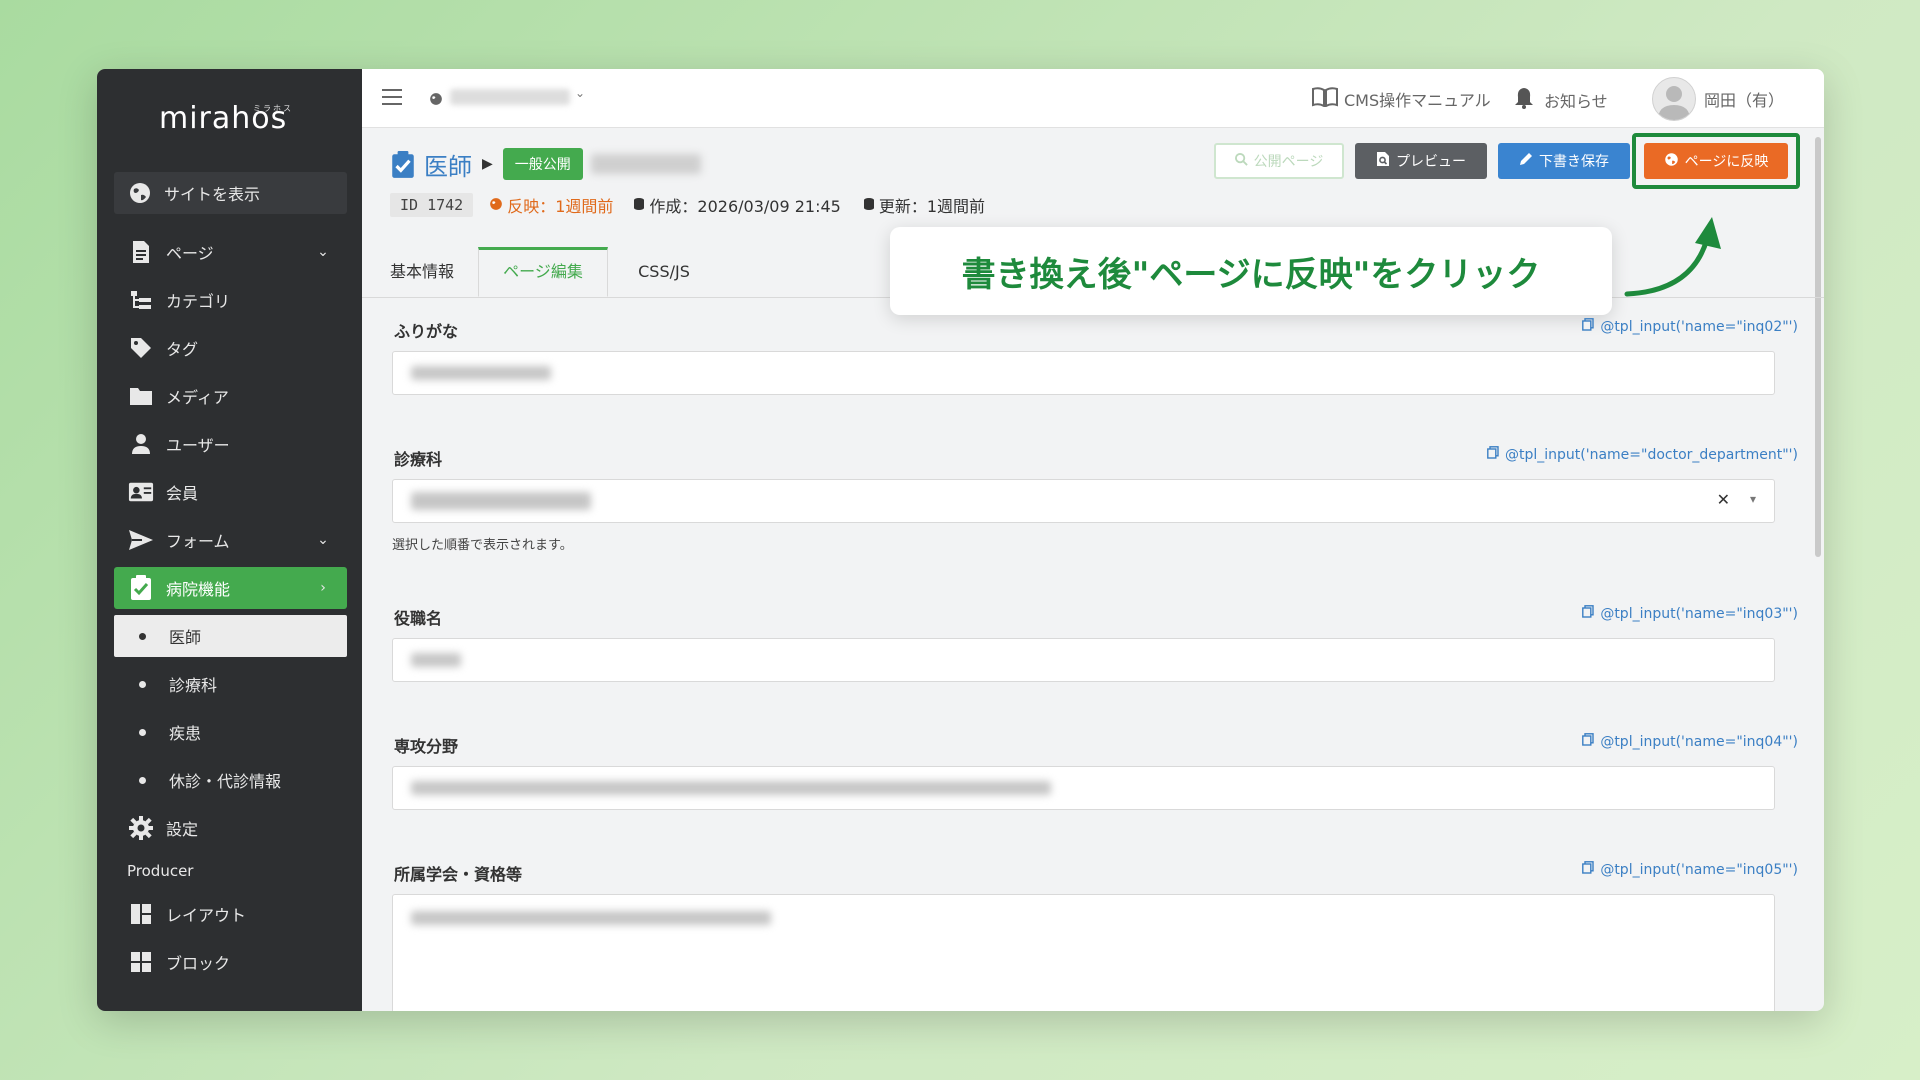  What do you see at coordinates (422, 272) in the screenshot?
I see `tab-basic-info: 基本情報` at bounding box center [422, 272].